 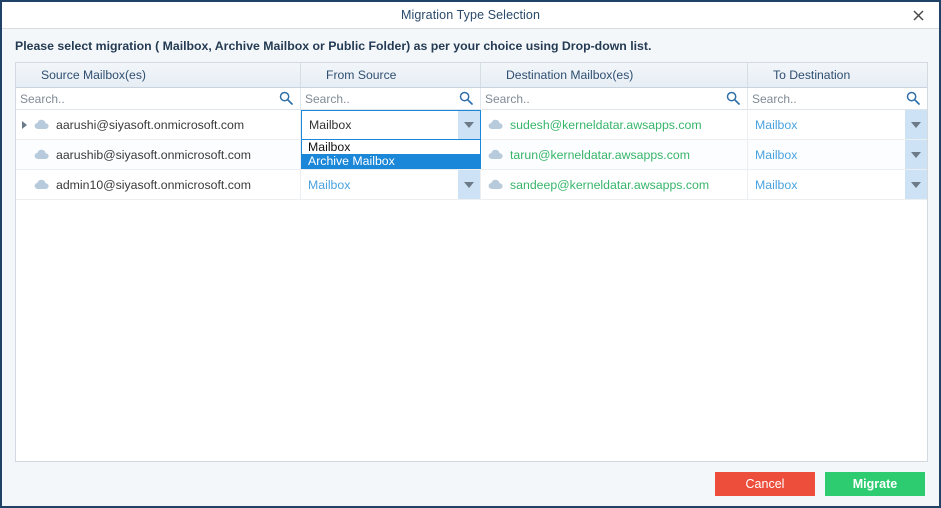 I want to click on cell-source-mailbox: aarushib@siyasoft.onmicrosoft.com, so click(x=158, y=154).